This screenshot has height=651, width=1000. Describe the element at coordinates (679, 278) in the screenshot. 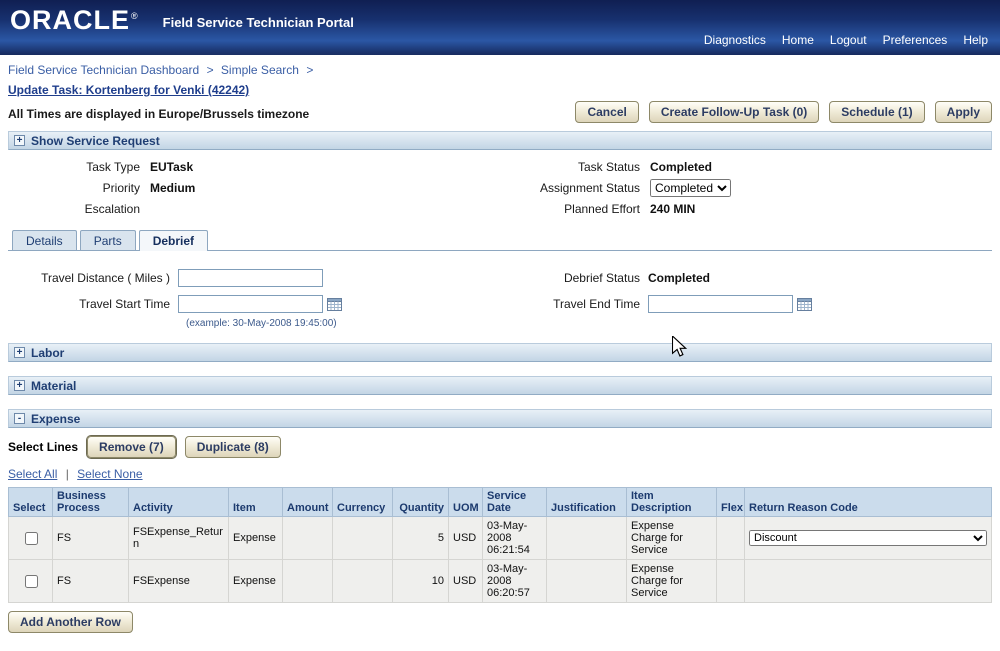

I see `debrief-status-value: Completed` at that location.